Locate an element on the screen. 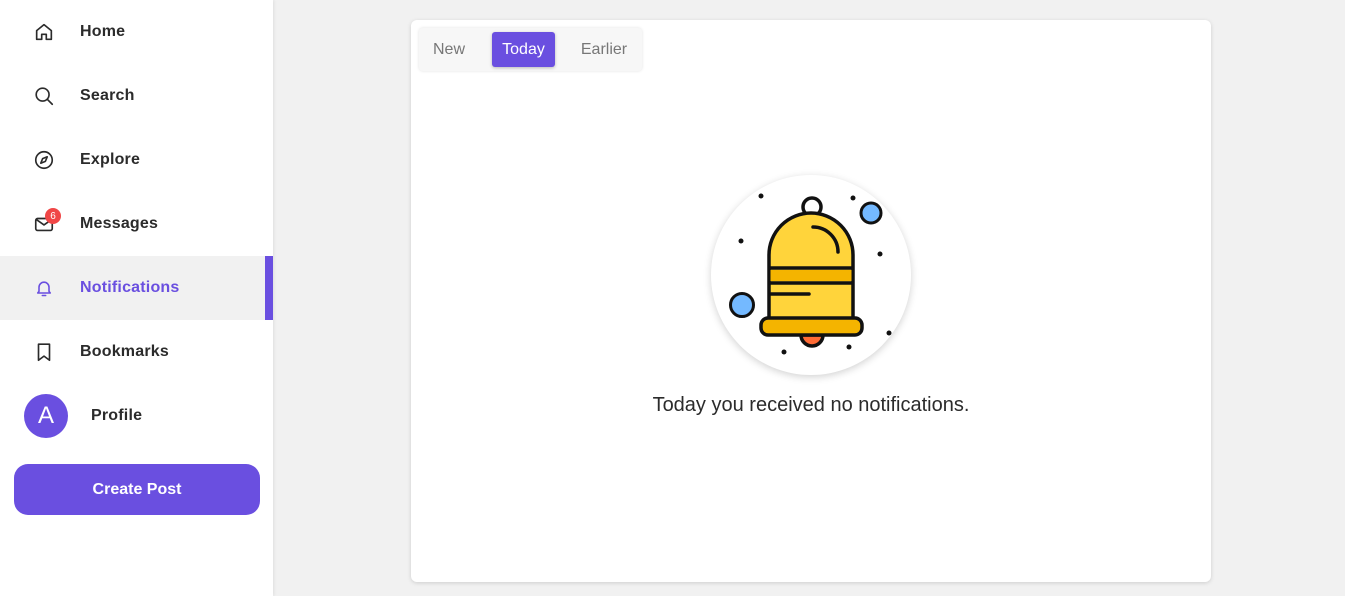 The height and width of the screenshot is (596, 1345). bell-illustration-icon is located at coordinates (811, 275).